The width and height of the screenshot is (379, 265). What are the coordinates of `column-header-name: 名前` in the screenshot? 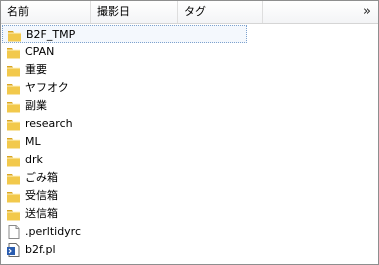 It's located at (46, 12).